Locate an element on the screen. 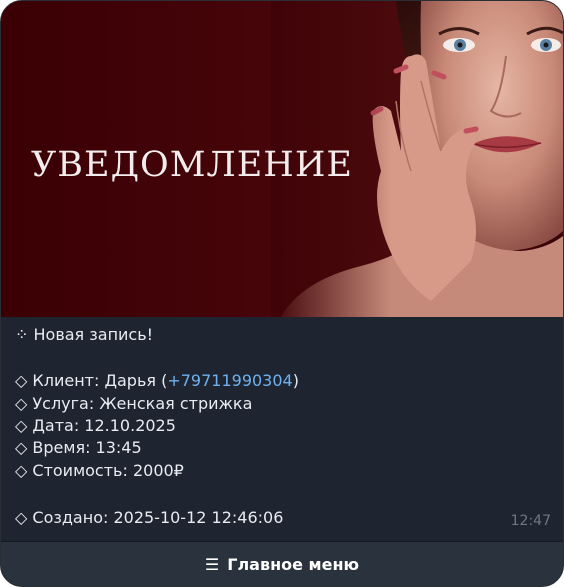 The width and height of the screenshot is (564, 587). message-header: ⁘ Новая запись! is located at coordinates (84, 334).